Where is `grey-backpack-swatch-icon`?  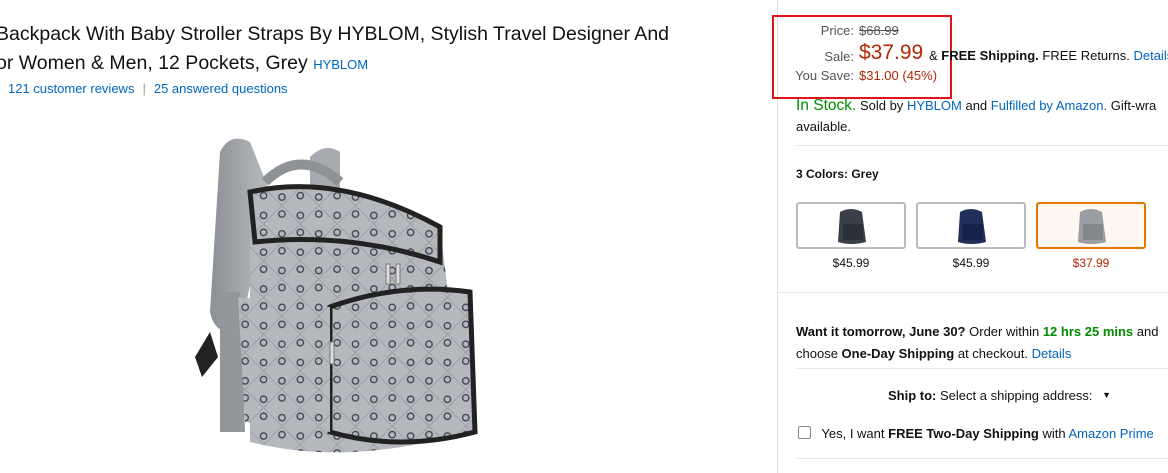
grey-backpack-swatch-icon is located at coordinates (1092, 226).